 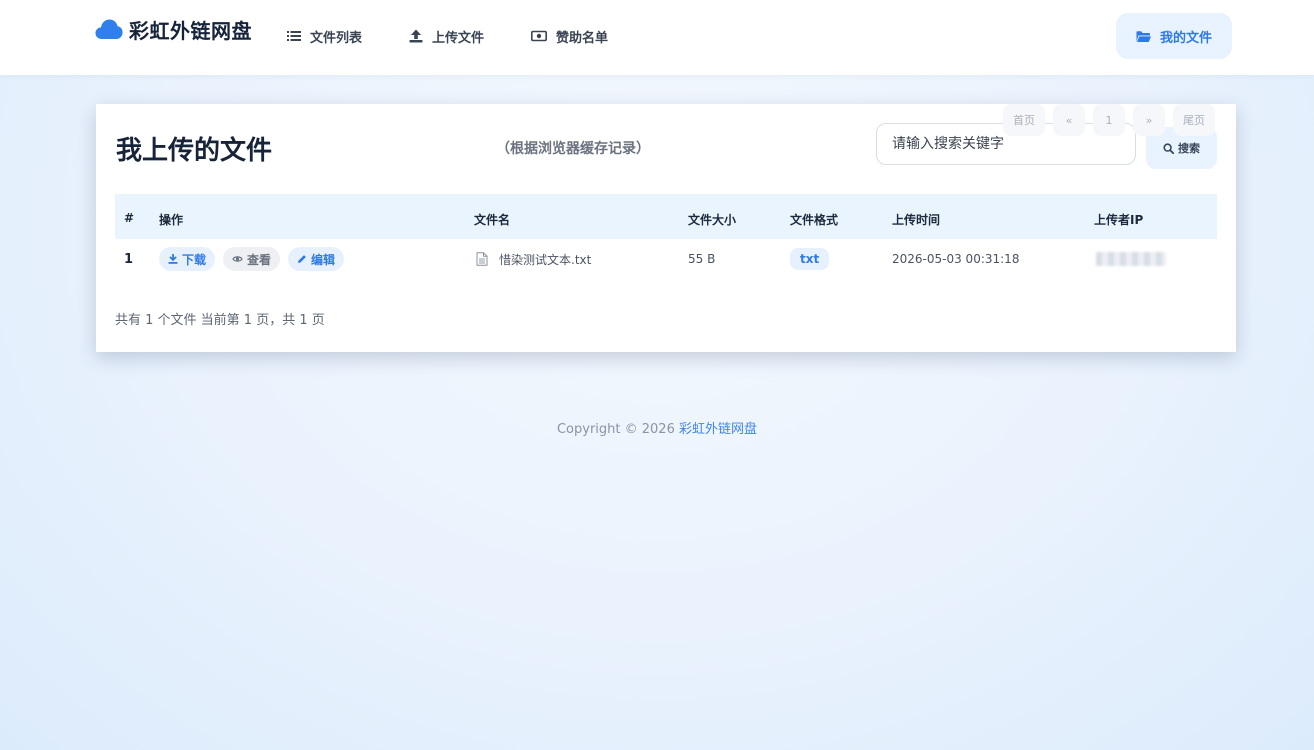 I want to click on row-upload-time: 2026-05-03 00:31:18, so click(x=956, y=259).